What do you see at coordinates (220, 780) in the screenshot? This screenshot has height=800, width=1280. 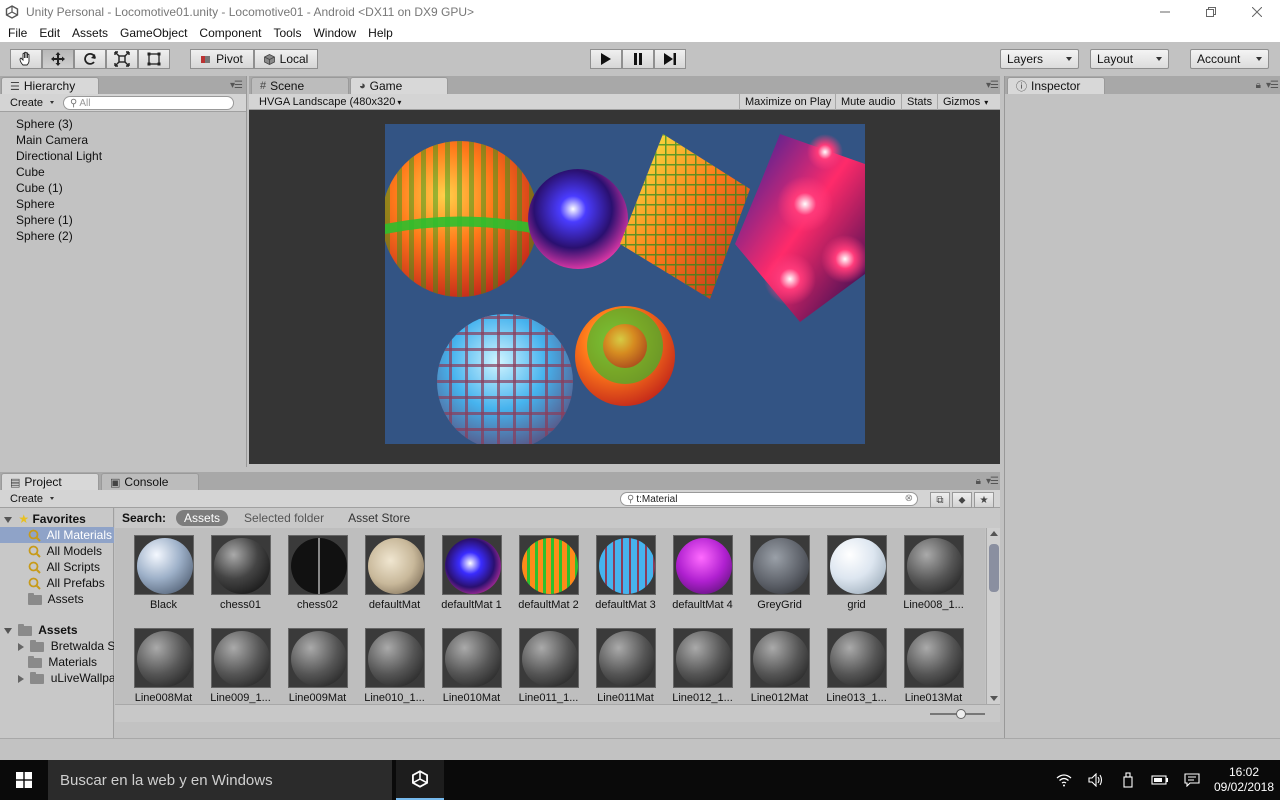 I see `taskbar-search-input: Buscar en la web y en Windows` at bounding box center [220, 780].